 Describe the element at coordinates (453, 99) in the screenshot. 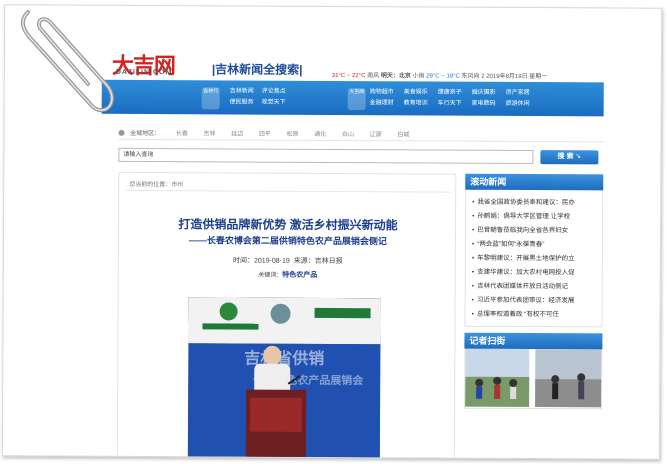

I see `nav-col-5: 健康亲子 车行天下` at that location.